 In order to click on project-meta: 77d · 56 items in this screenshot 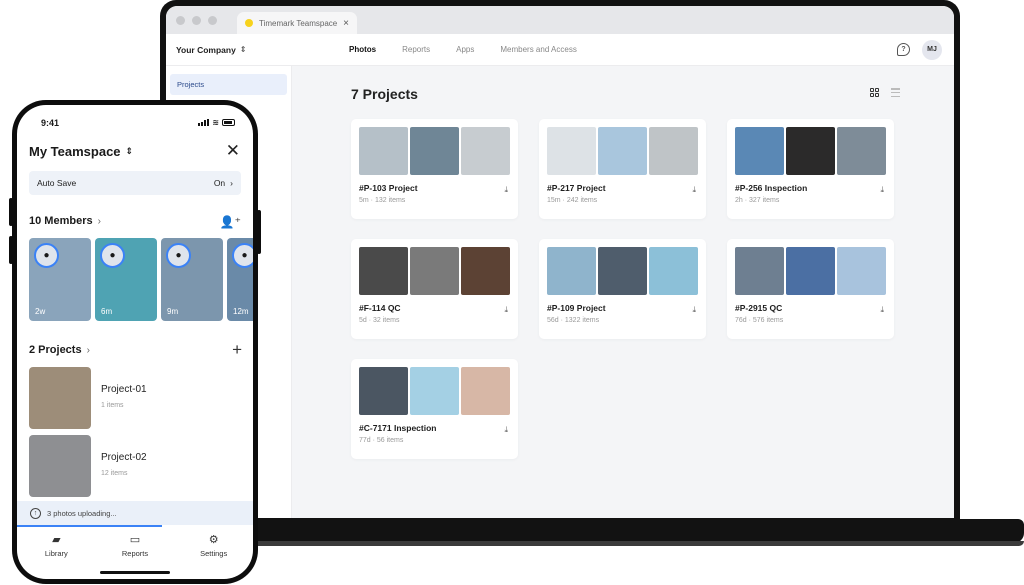, I will do `click(381, 440)`.